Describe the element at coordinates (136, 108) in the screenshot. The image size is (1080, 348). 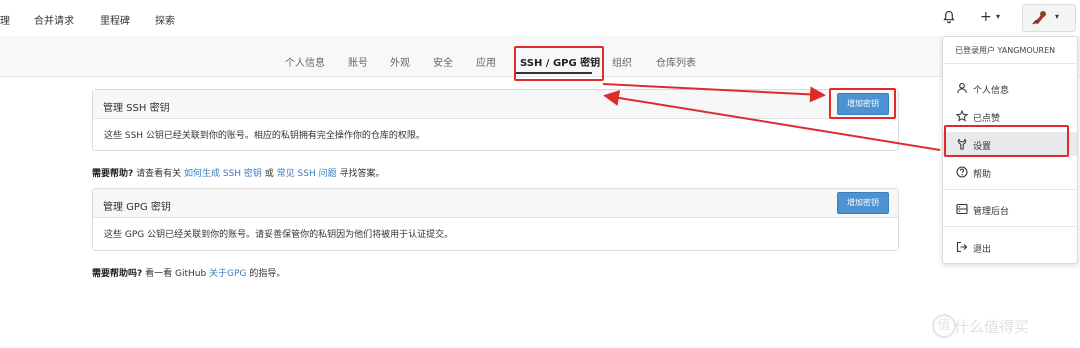
I see `ssh-panel-title: 管理 SSH 密钥` at that location.